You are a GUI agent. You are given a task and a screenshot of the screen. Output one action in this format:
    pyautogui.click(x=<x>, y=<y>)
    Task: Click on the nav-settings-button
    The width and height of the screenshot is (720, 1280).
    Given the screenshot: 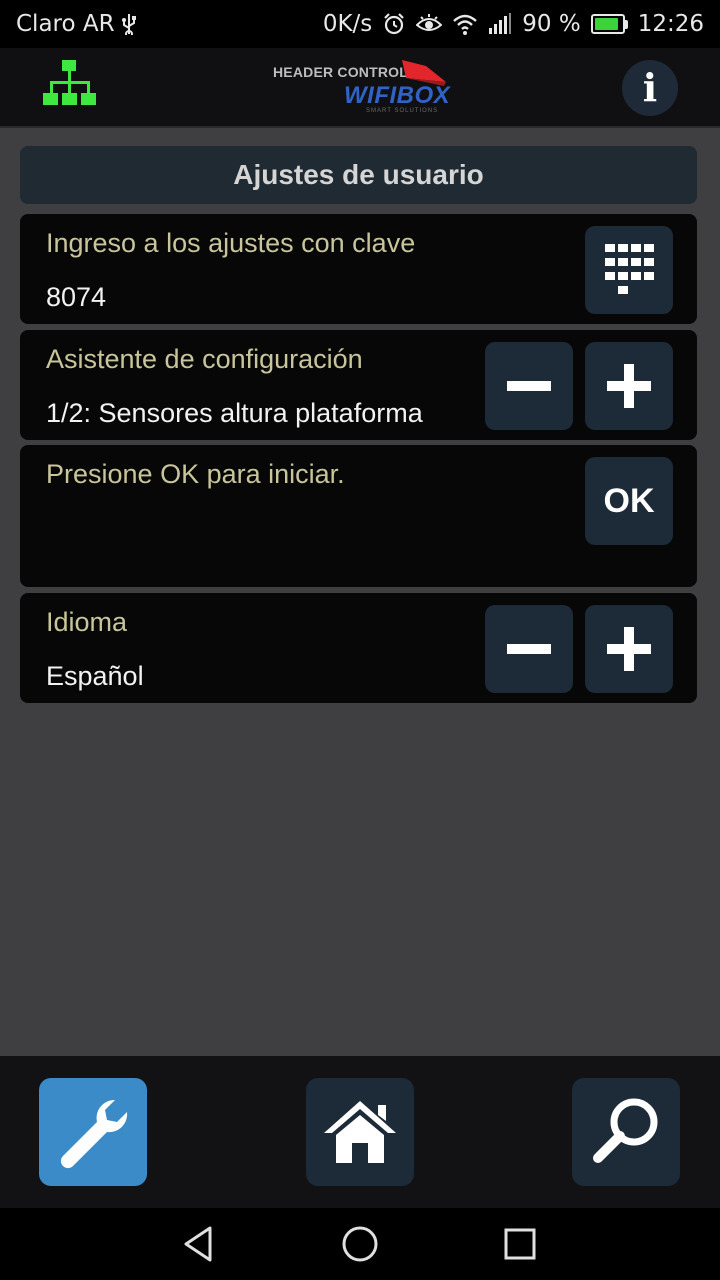 What is the action you would take?
    pyautogui.click(x=93, y=1132)
    